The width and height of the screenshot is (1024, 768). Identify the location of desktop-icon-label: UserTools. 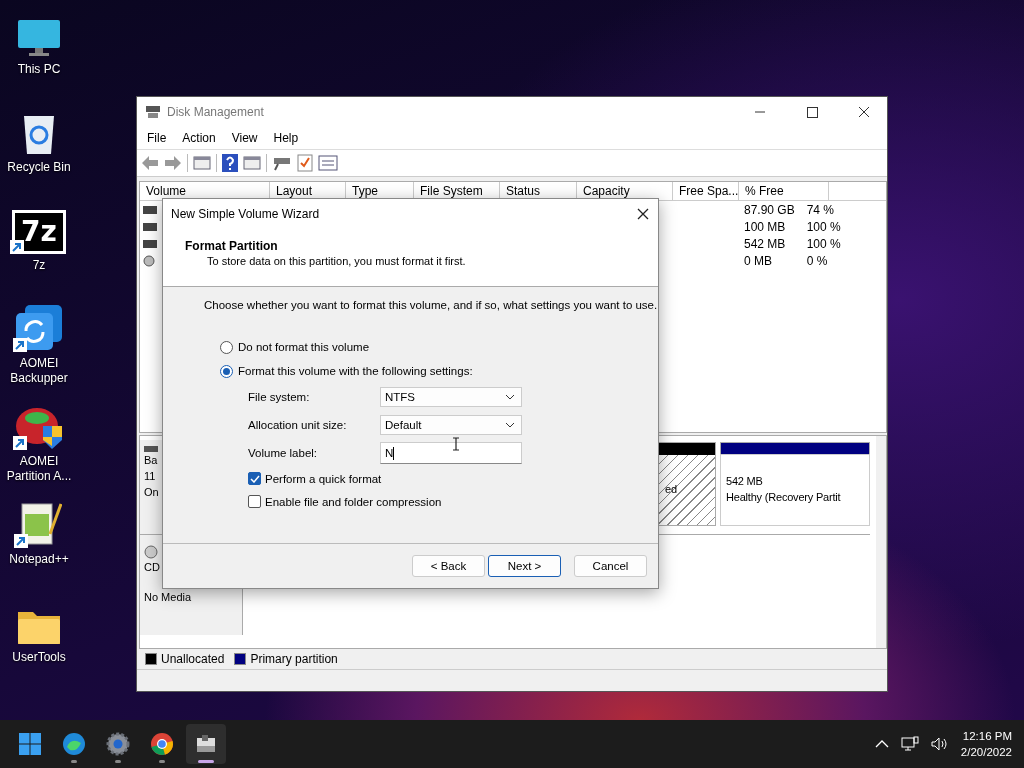
(39, 657).